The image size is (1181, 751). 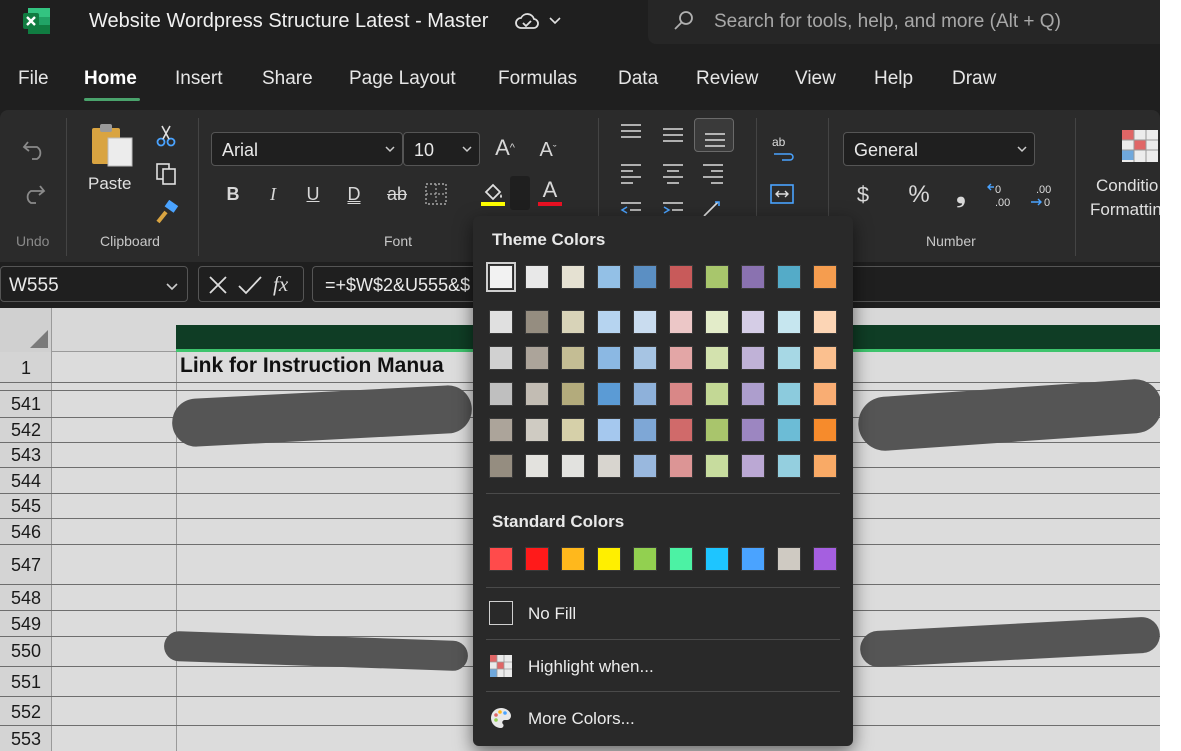 I want to click on conditional-formatting-label-line2: Formattin, so click(x=1125, y=210).